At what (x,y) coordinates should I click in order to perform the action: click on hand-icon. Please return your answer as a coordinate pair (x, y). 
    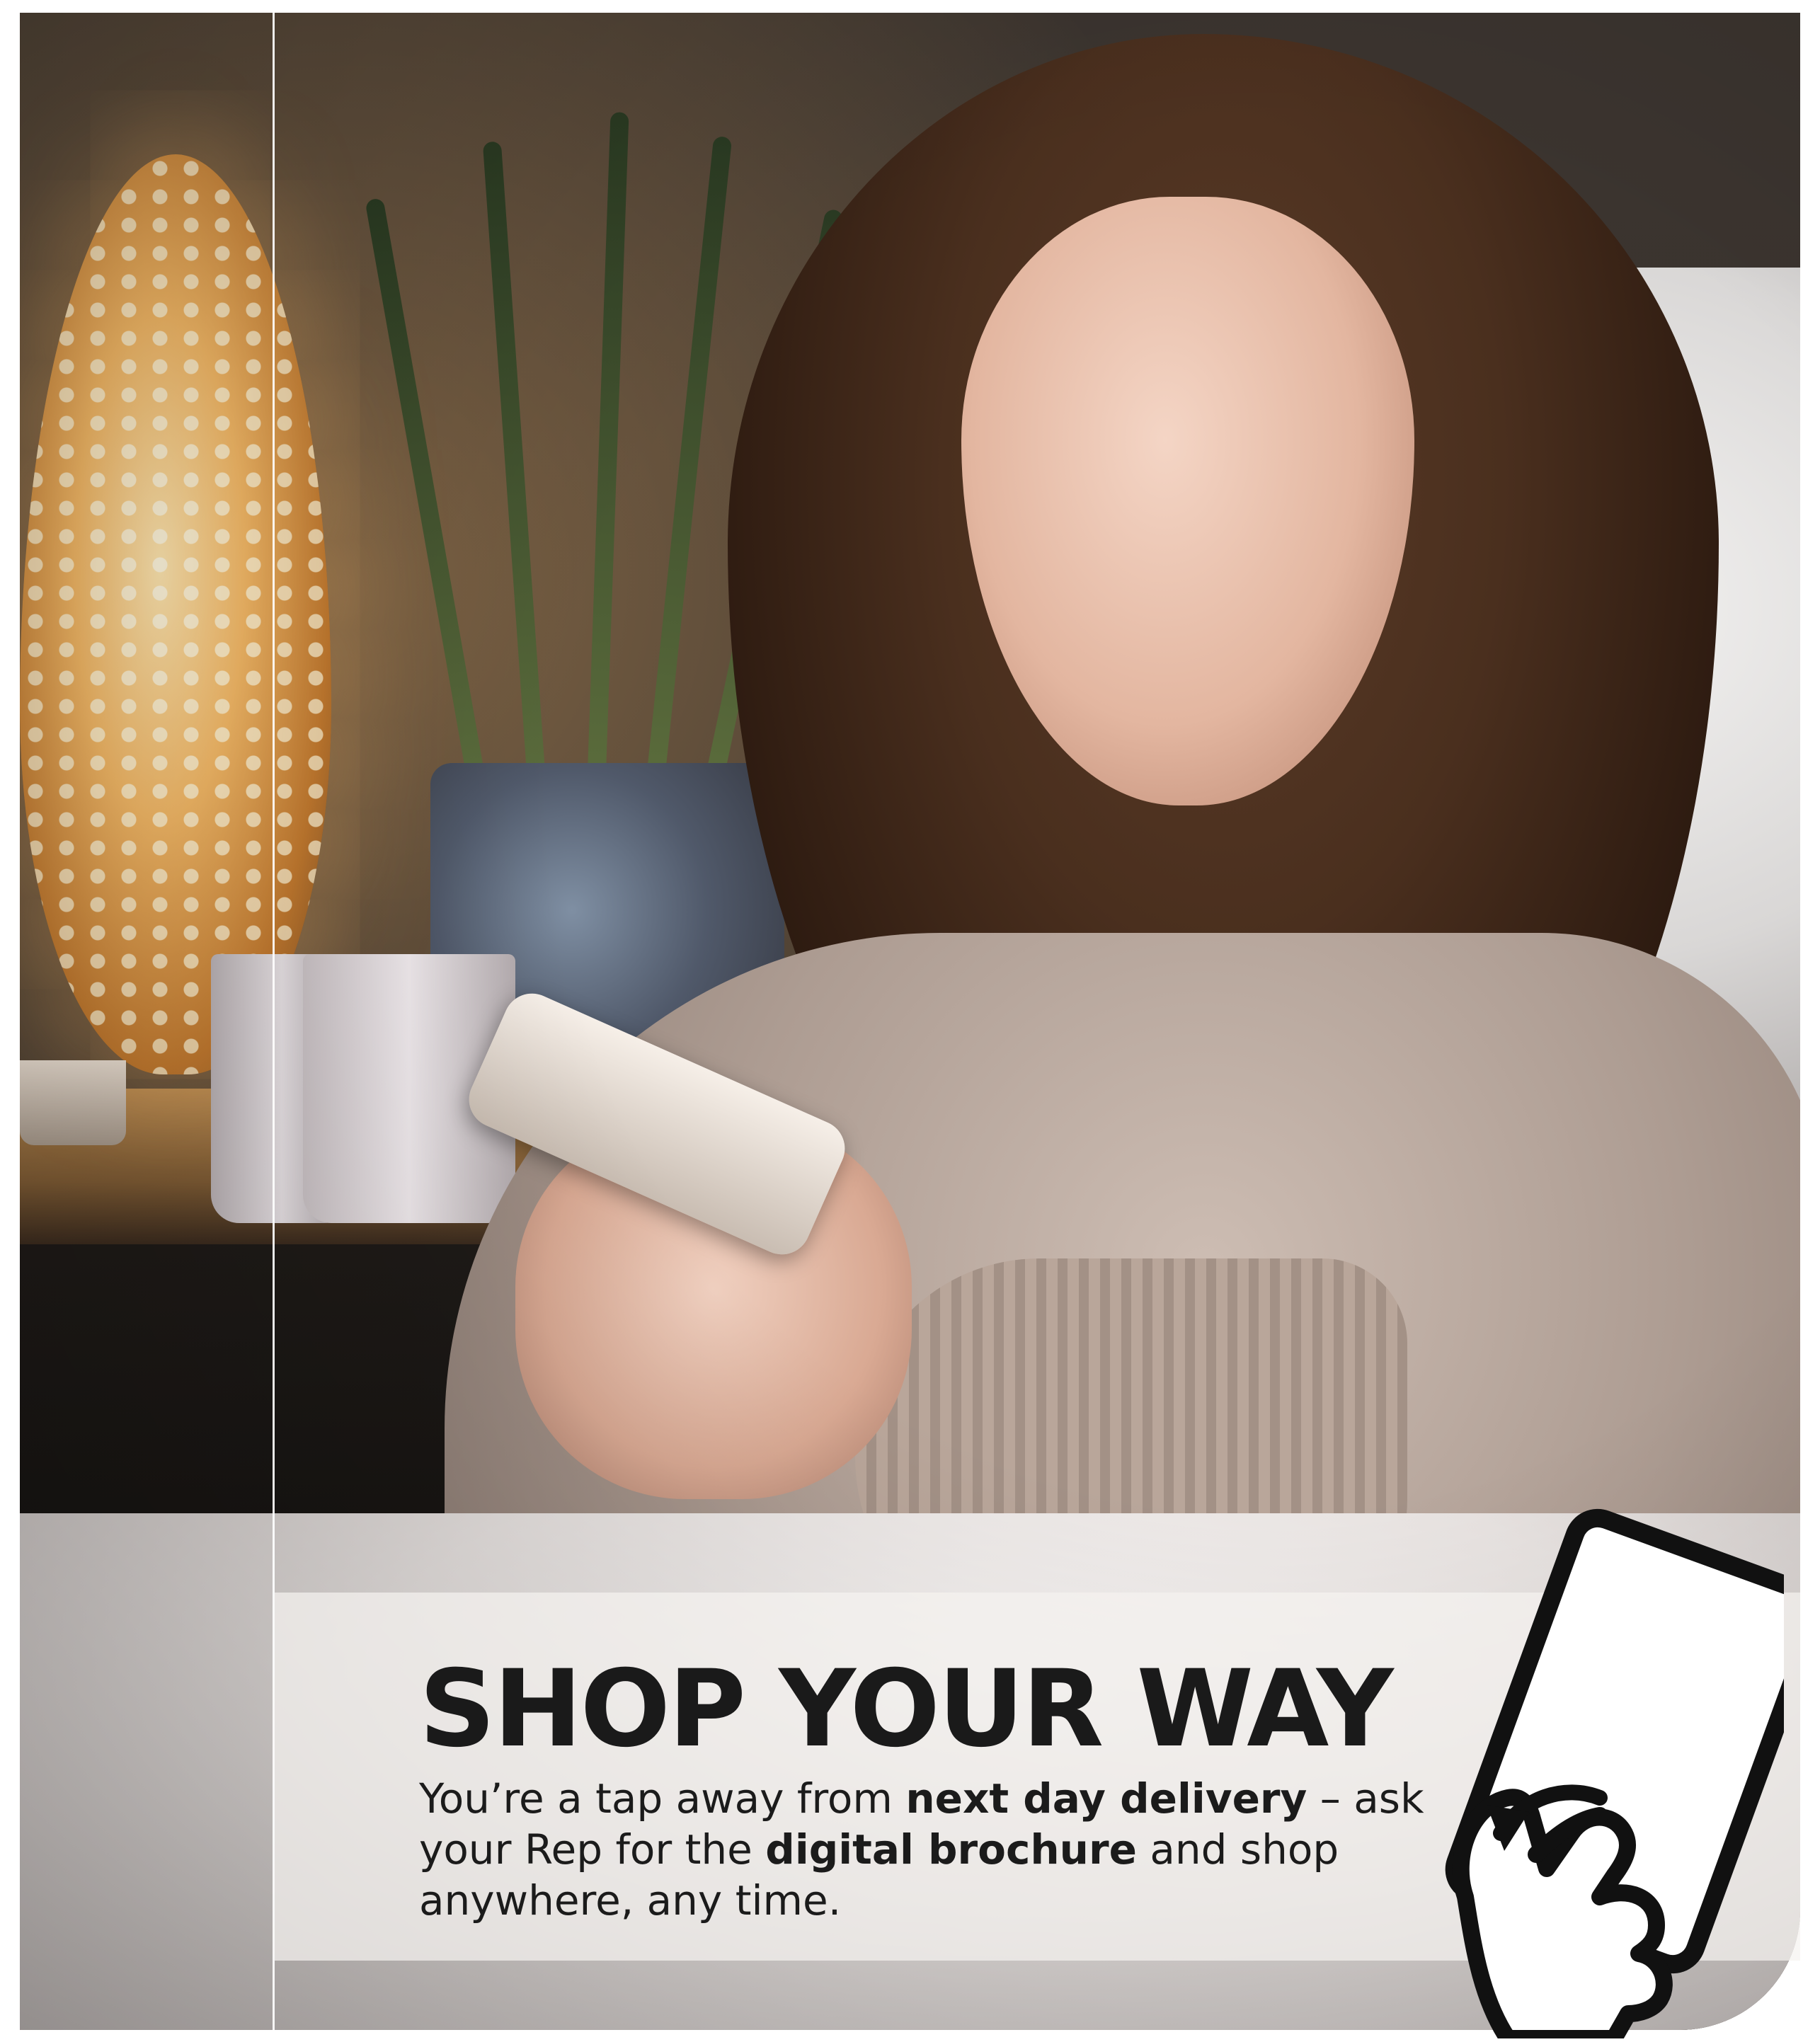
    Looking at the image, I should click on (1562, 1913).